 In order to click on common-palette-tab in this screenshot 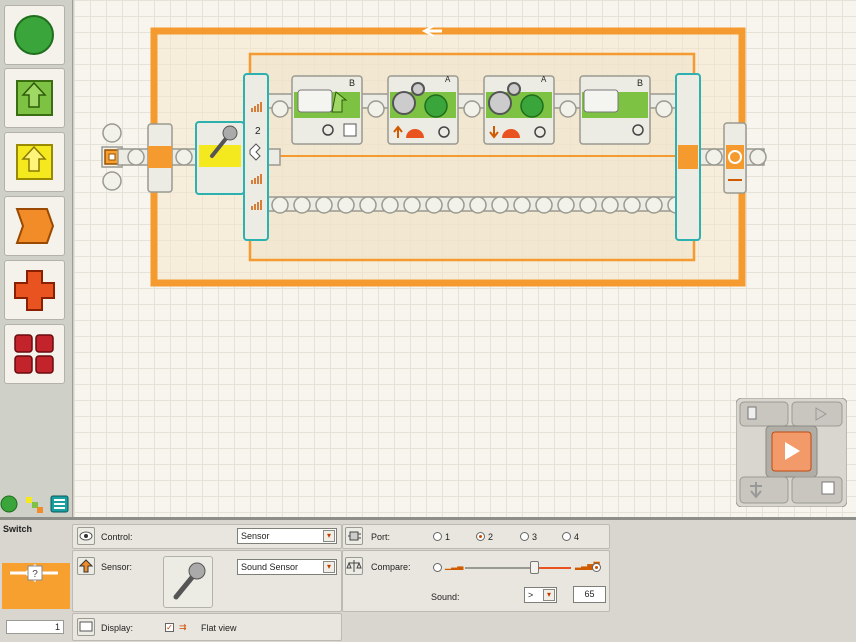, I will do `click(10, 504)`.